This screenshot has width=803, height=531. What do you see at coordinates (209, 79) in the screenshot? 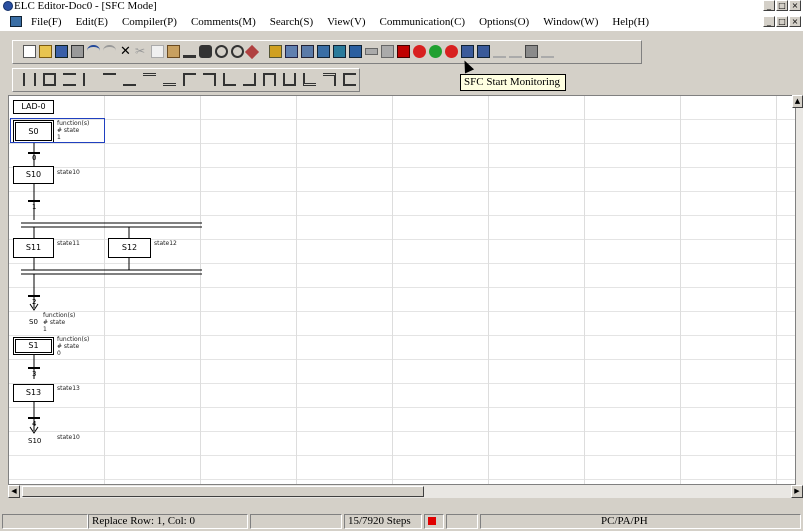
I see `sfc-branch-2-icon` at bounding box center [209, 79].